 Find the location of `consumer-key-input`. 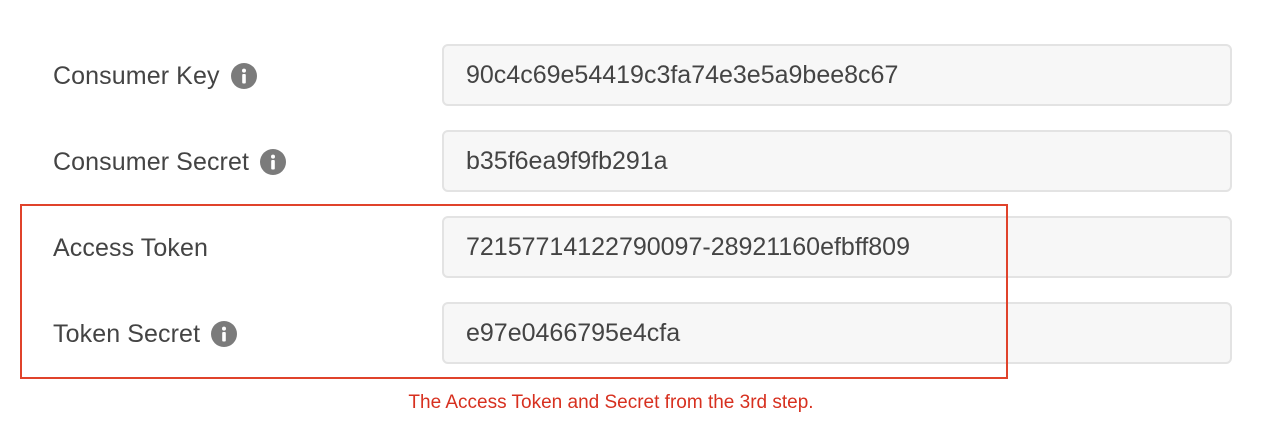

consumer-key-input is located at coordinates (837, 75).